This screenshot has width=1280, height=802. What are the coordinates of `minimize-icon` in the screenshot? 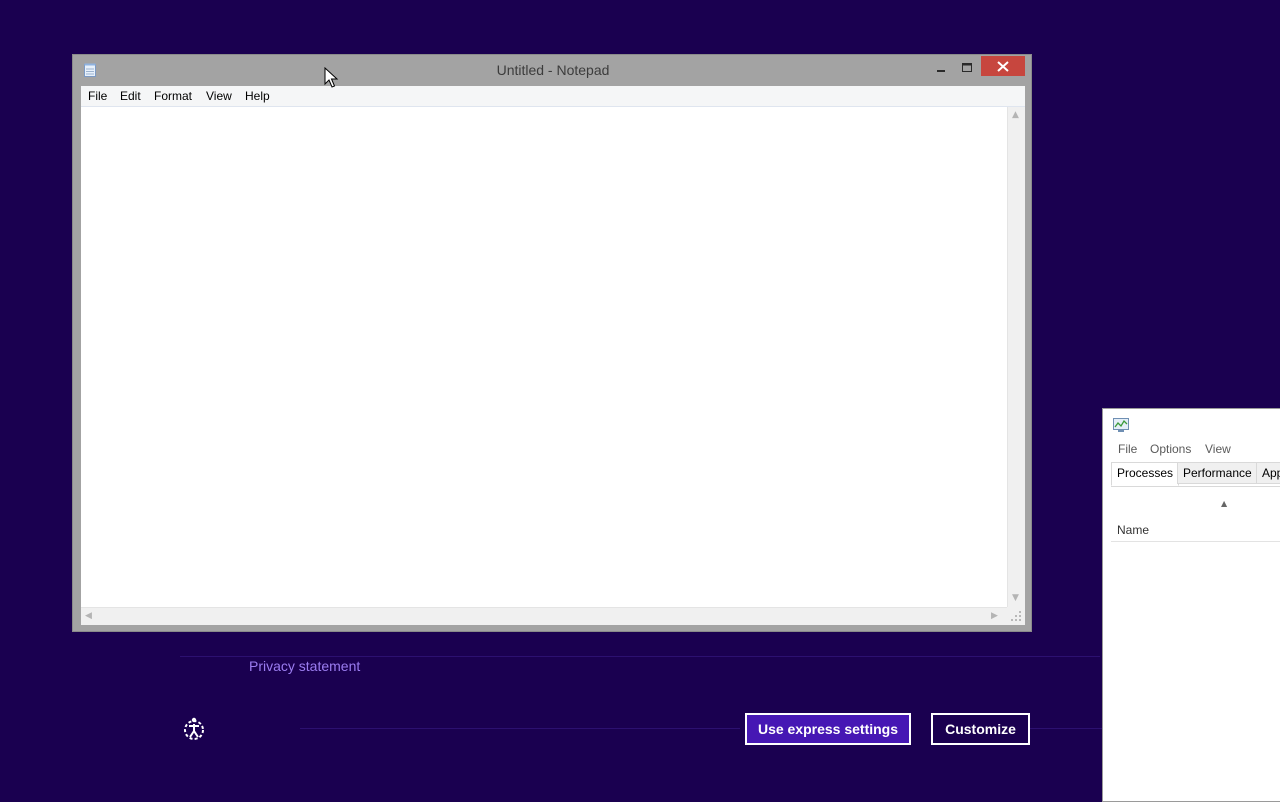 It's located at (941, 71).